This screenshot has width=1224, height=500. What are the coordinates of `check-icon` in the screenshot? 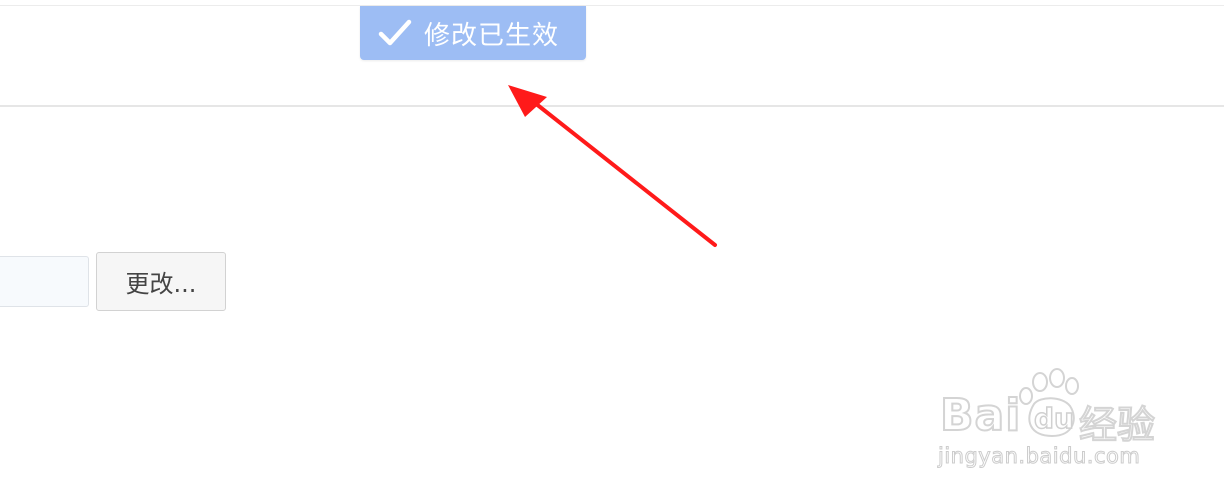 It's located at (395, 33).